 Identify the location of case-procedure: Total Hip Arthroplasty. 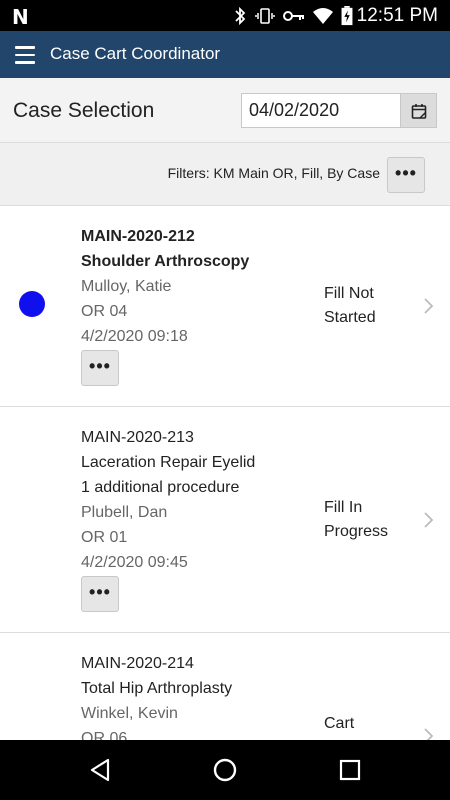
(157, 688).